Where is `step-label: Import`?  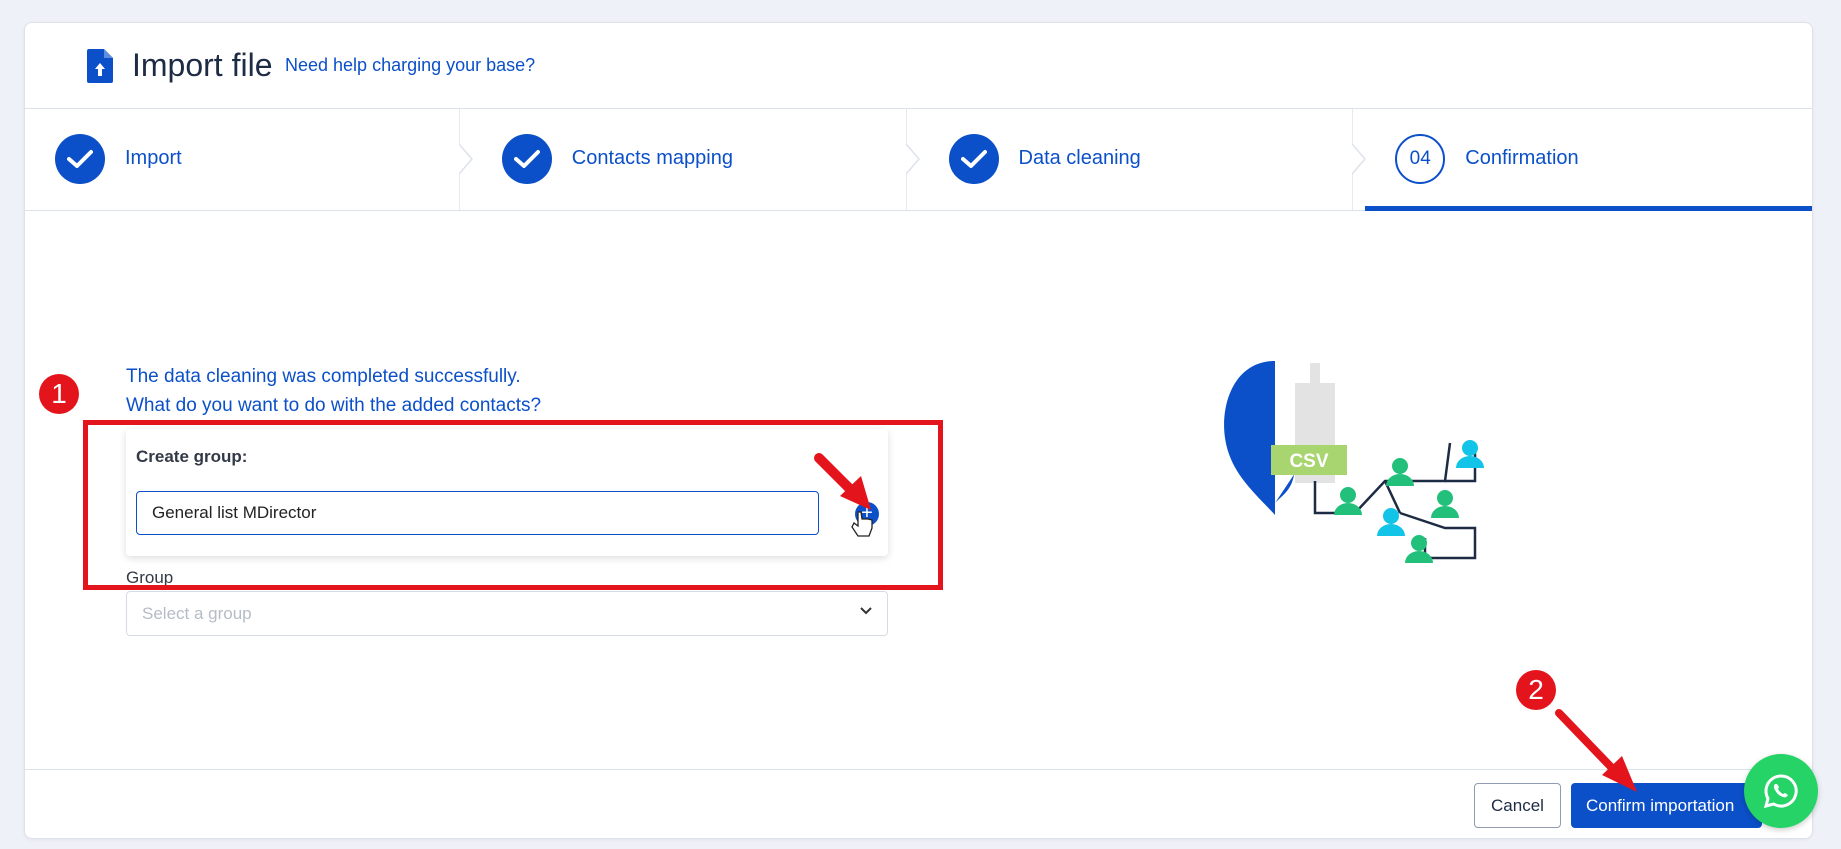
step-label: Import is located at coordinates (153, 158).